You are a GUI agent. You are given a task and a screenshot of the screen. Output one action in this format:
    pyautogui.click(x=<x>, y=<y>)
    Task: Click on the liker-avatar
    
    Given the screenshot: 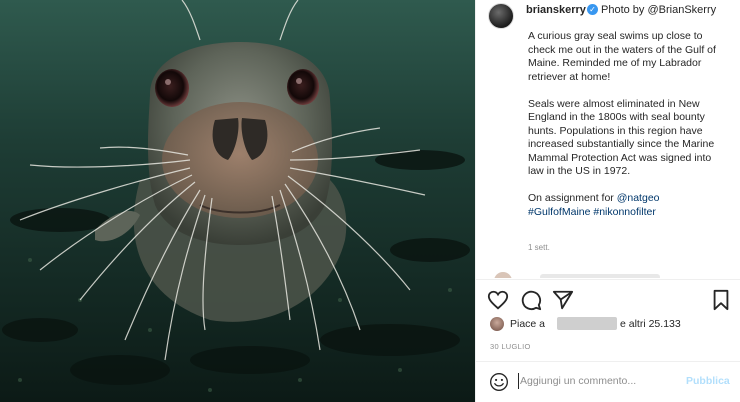 What is the action you would take?
    pyautogui.click(x=497, y=324)
    